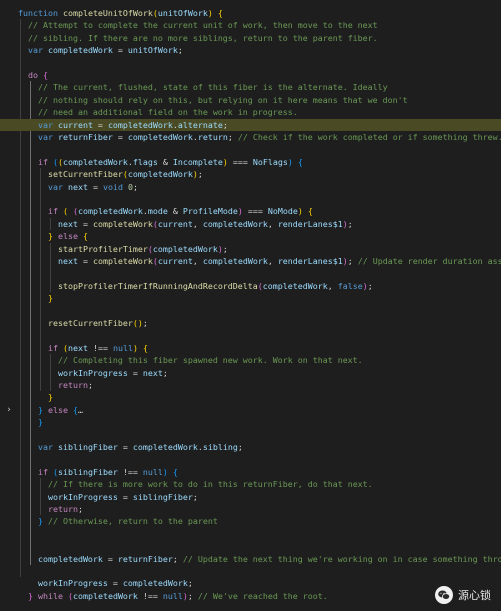  I want to click on code-line: setCurrentFiber(completedWork);, so click(250, 174).